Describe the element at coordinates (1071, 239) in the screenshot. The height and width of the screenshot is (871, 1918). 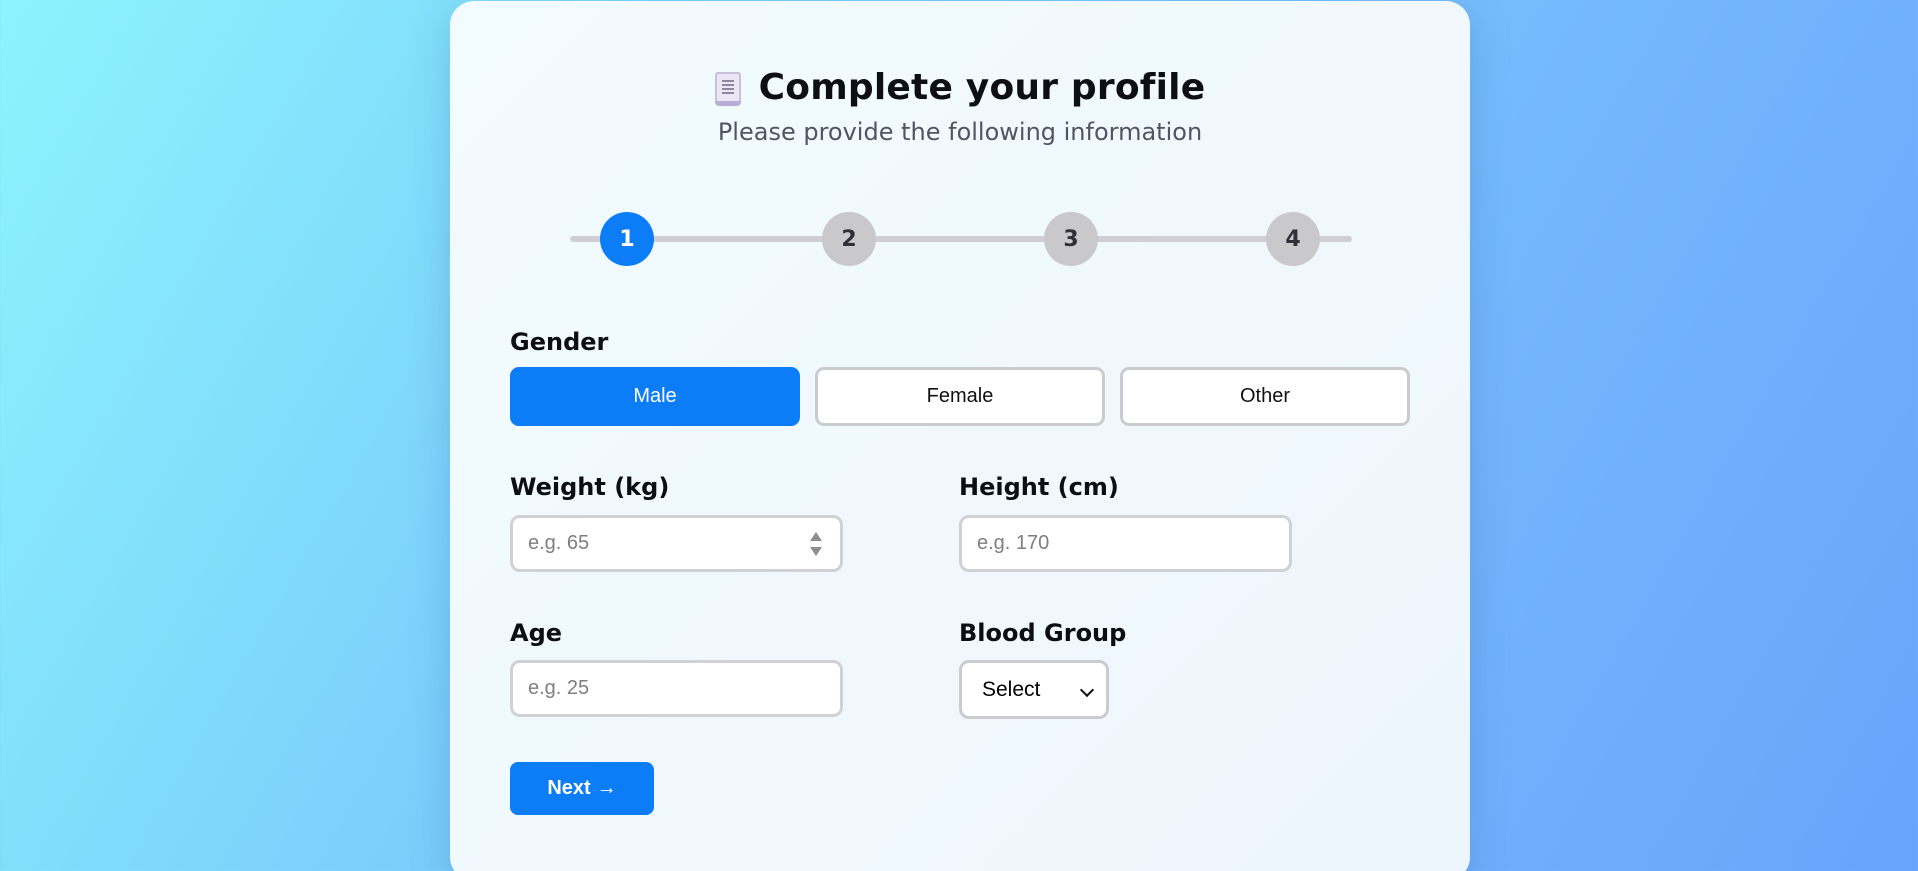
I see `step-3: 3` at that location.